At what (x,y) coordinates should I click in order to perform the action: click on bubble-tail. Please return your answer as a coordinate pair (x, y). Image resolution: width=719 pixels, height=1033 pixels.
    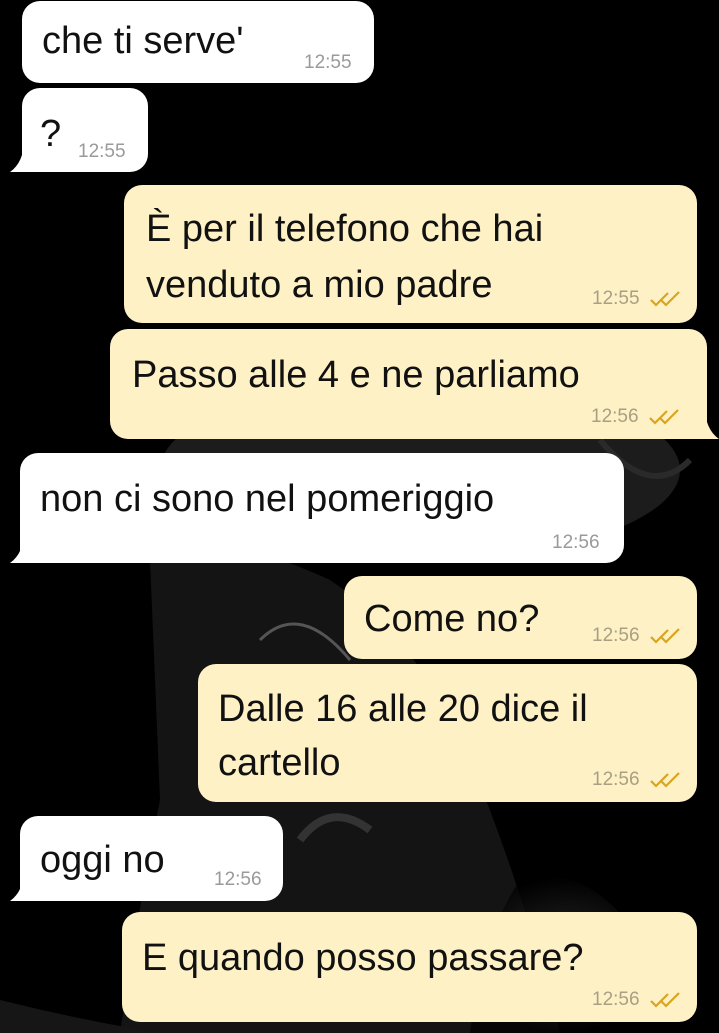
    Looking at the image, I should click on (708, 423).